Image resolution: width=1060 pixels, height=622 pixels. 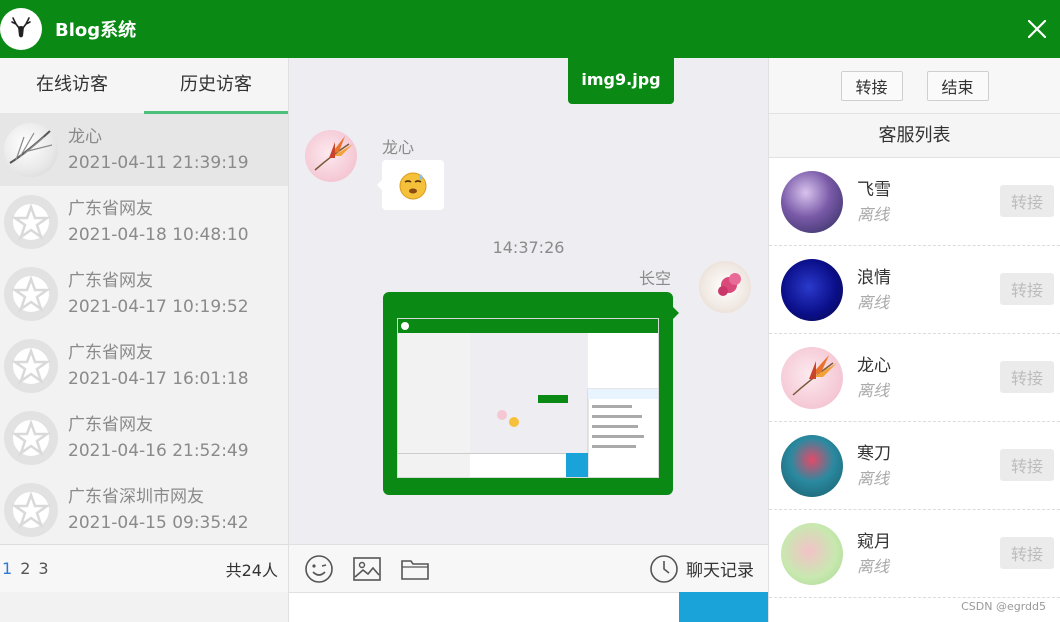 I want to click on chat-history-button: 聊天记录, so click(x=701, y=569).